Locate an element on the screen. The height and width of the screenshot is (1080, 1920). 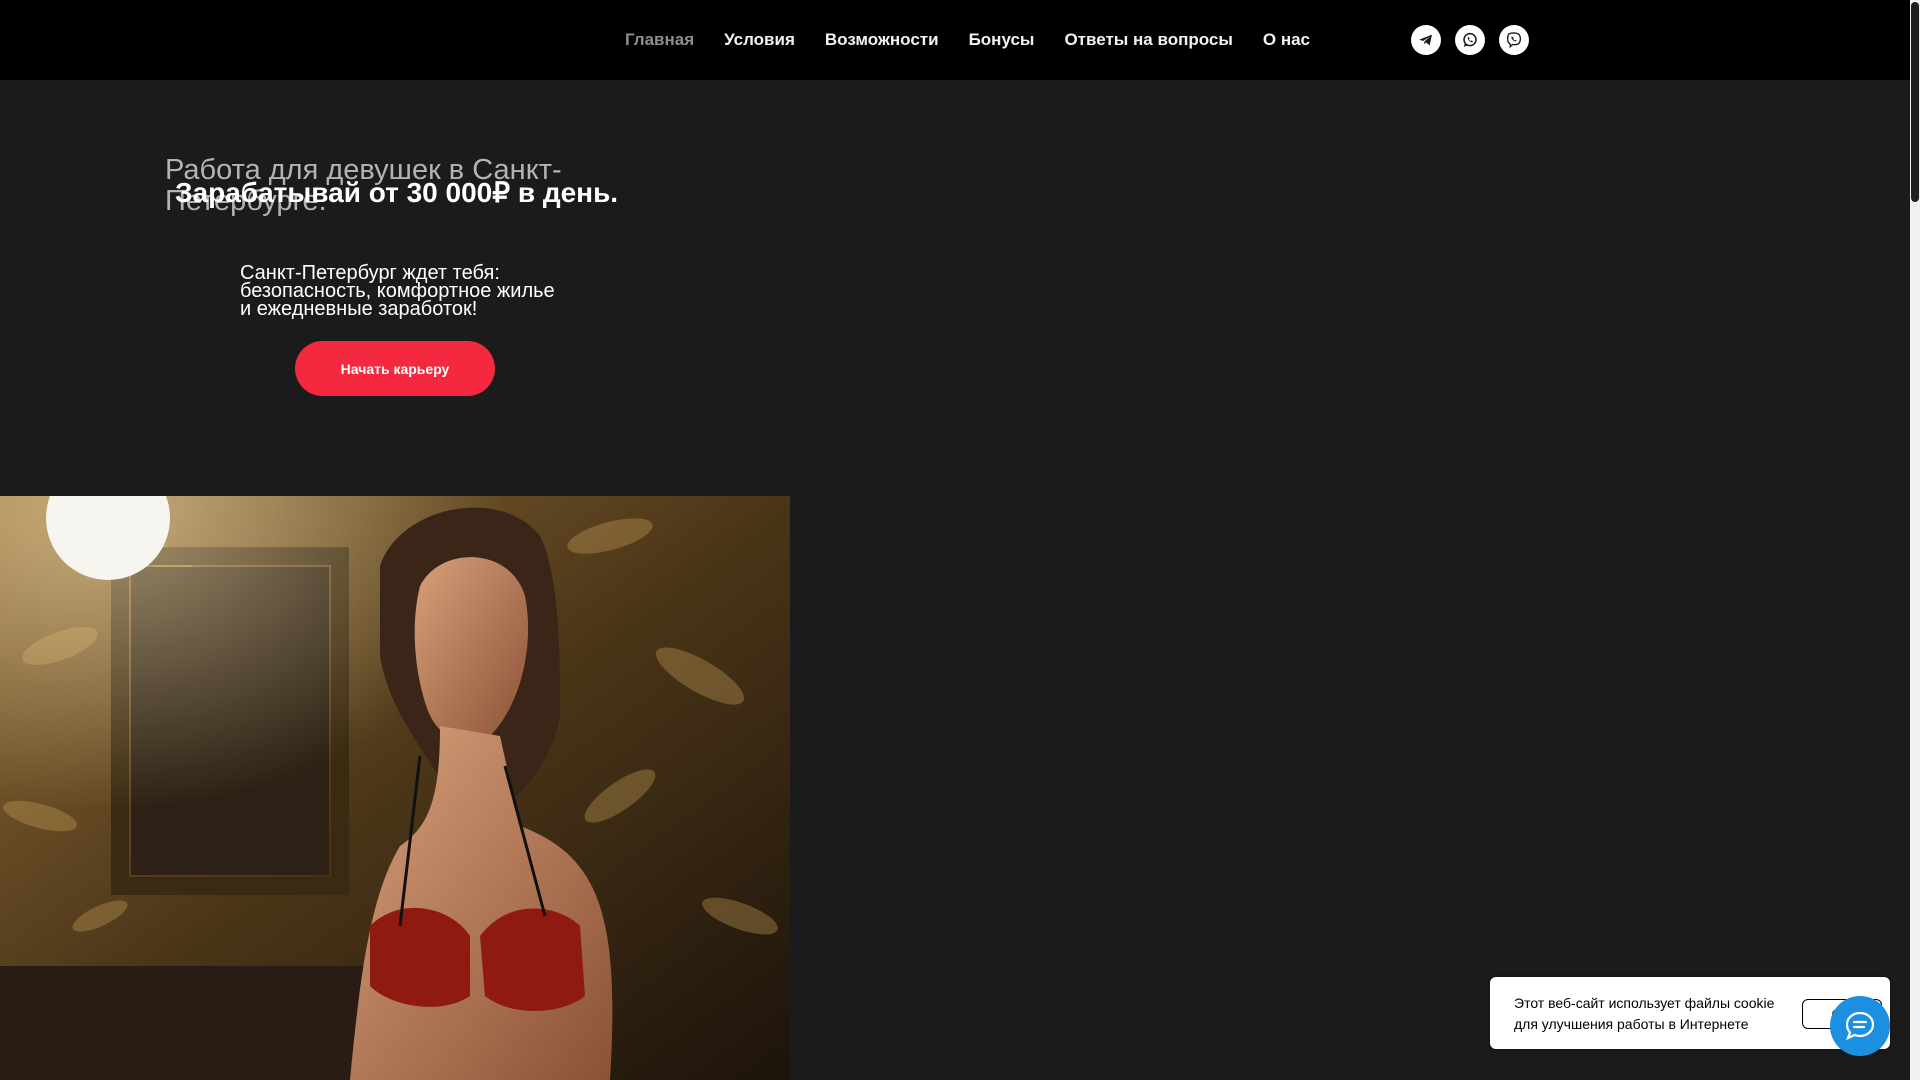
chat-button is located at coordinates (1860, 1026).